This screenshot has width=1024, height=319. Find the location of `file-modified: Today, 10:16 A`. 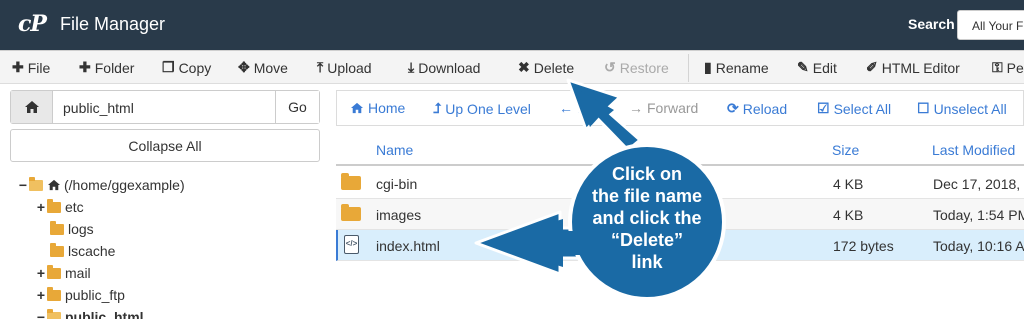

file-modified: Today, 10:16 A is located at coordinates (978, 246).